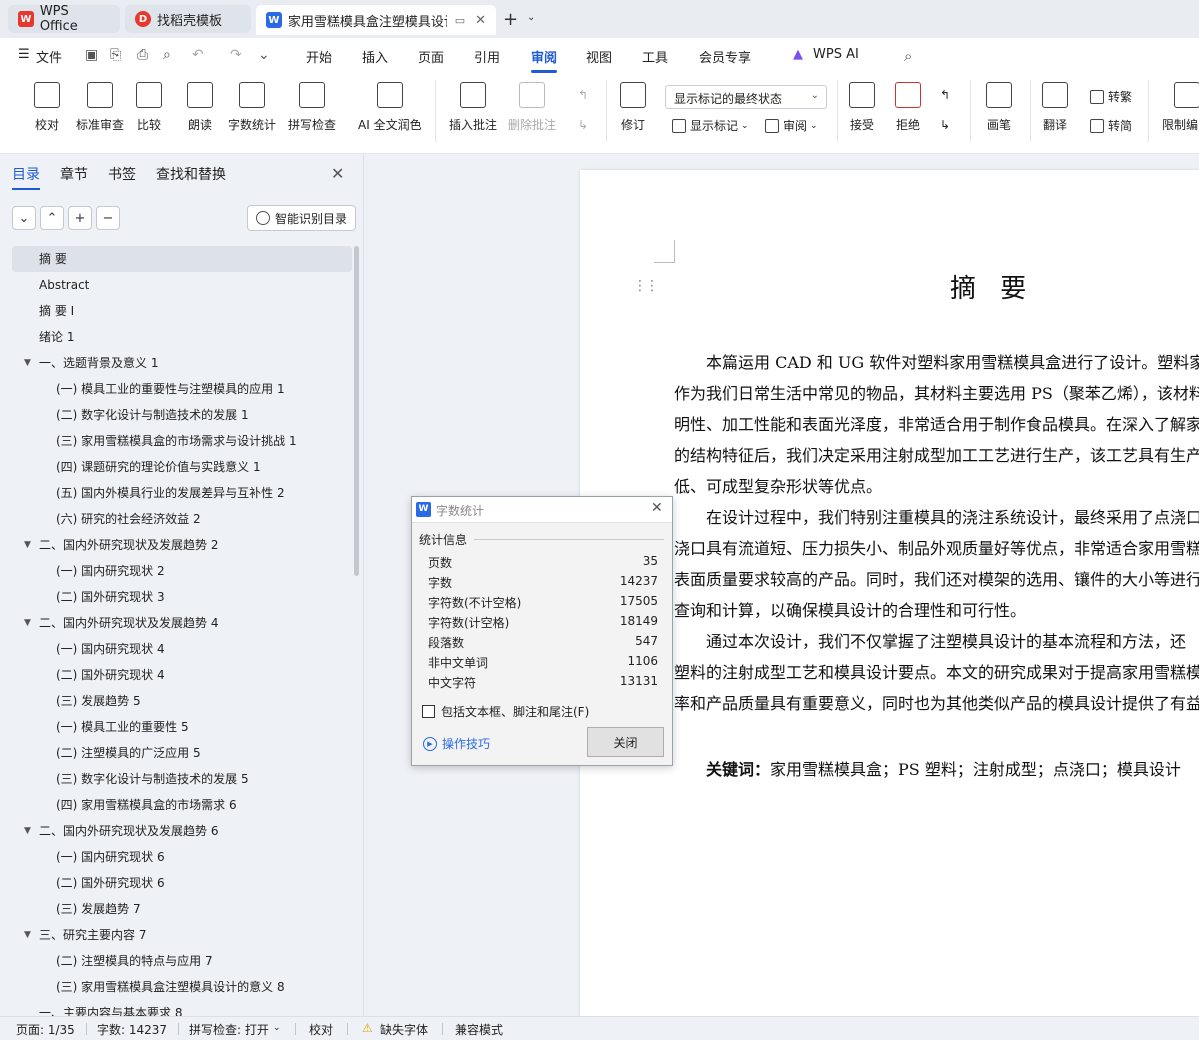 The image size is (1199, 1040). I want to click on include-textbox-checkbox: 包括文本框、脚注和尾注(F), so click(505, 711).